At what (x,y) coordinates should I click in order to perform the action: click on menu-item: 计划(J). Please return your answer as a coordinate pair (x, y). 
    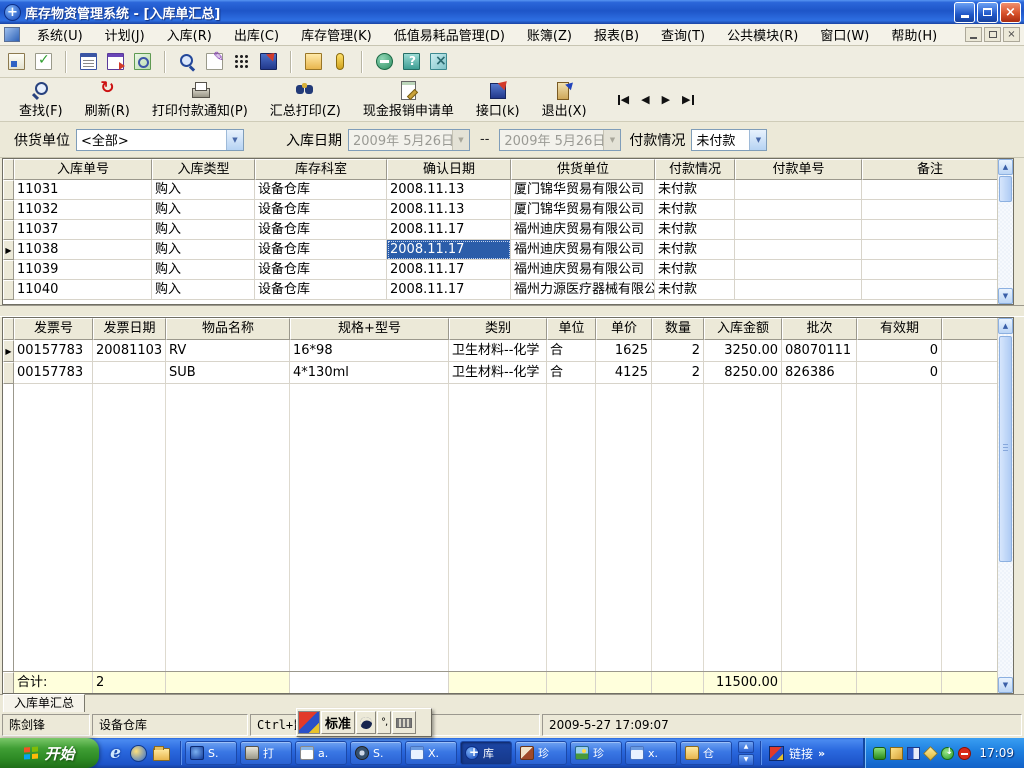
    Looking at the image, I should click on (125, 34).